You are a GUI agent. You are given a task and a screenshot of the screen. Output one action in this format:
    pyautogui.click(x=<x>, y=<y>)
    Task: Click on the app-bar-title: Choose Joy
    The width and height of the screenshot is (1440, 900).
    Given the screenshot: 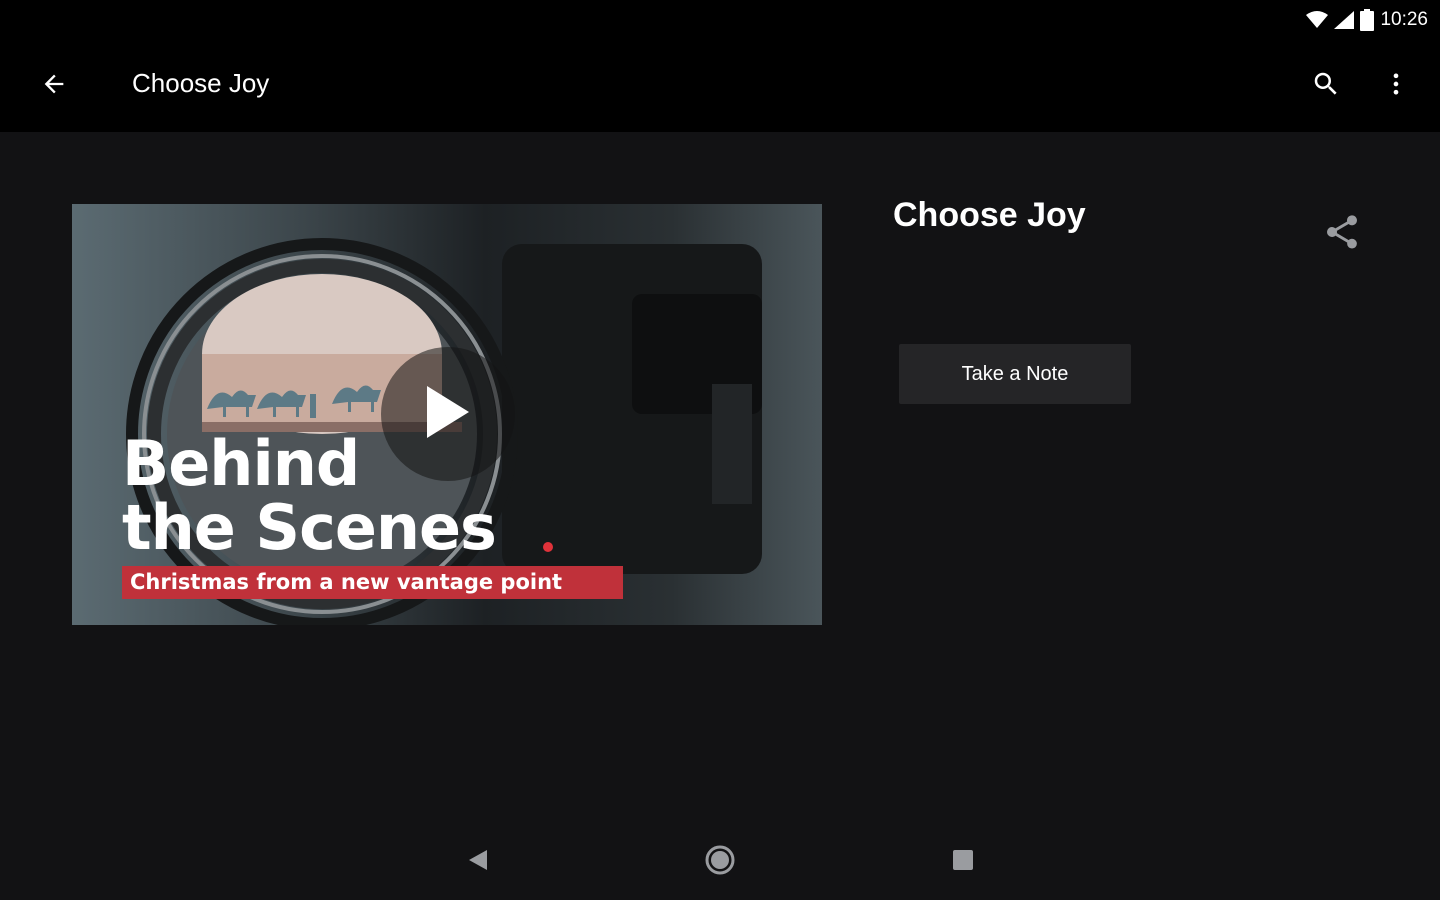 What is the action you would take?
    pyautogui.click(x=201, y=83)
    